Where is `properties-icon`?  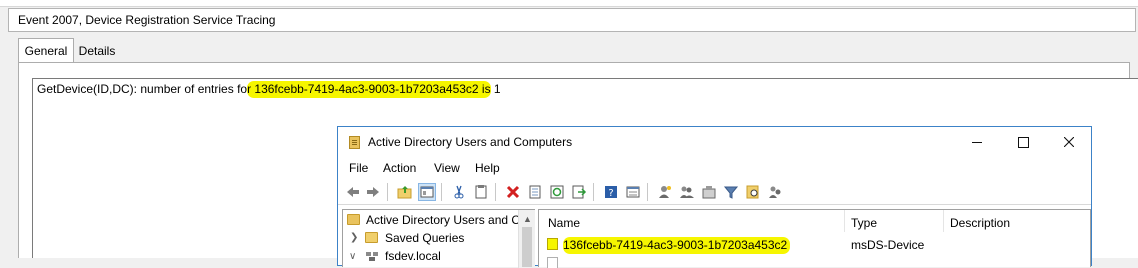 properties-icon is located at coordinates (535, 192).